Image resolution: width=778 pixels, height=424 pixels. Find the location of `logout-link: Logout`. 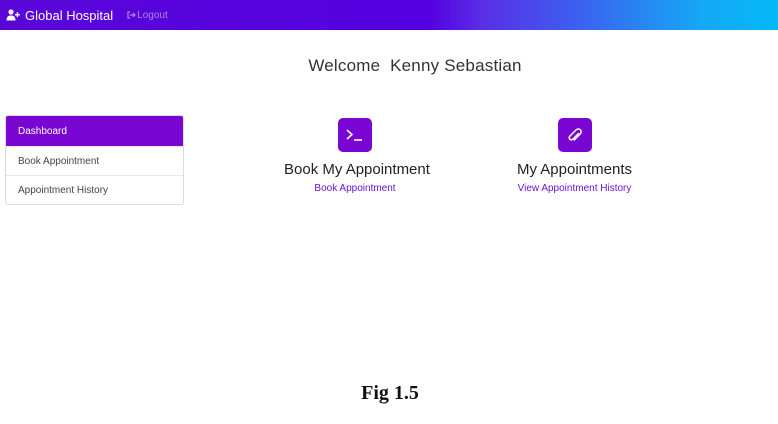

logout-link: Logout is located at coordinates (147, 15).